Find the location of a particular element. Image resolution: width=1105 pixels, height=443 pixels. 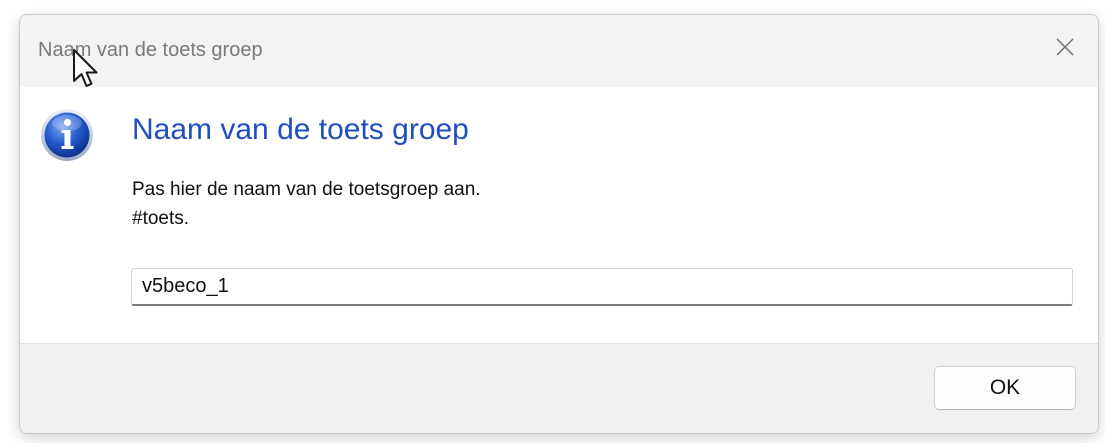

dialog-heading: Naam van de toets groep is located at coordinates (300, 129).